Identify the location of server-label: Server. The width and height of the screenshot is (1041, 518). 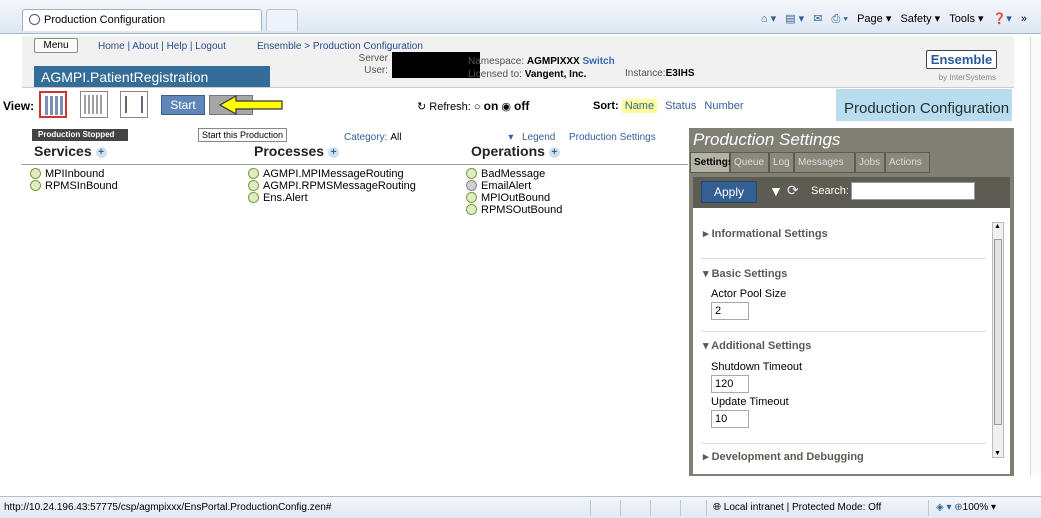
(373, 58).